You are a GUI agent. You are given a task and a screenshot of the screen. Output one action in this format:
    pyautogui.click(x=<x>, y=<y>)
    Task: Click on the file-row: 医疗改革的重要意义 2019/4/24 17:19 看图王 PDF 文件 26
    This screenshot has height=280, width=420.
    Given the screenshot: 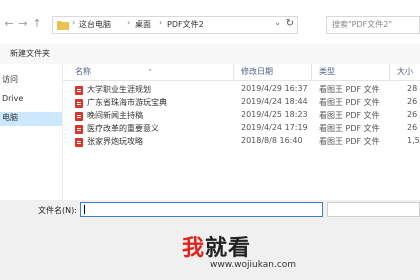 What is the action you would take?
    pyautogui.click(x=241, y=129)
    